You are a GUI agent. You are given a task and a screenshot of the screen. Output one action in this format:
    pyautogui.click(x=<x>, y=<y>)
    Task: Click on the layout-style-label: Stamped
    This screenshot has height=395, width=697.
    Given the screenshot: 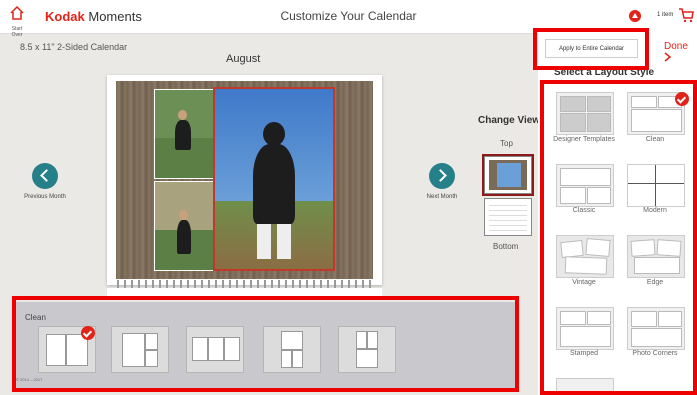 What is the action you would take?
    pyautogui.click(x=584, y=353)
    